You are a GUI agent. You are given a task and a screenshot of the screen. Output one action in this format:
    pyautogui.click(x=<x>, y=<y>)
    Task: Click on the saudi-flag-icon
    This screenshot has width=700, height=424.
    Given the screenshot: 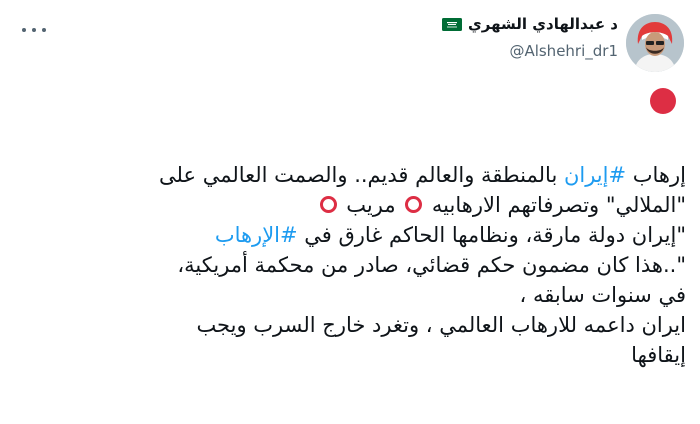 What is the action you would take?
    pyautogui.click(x=452, y=24)
    